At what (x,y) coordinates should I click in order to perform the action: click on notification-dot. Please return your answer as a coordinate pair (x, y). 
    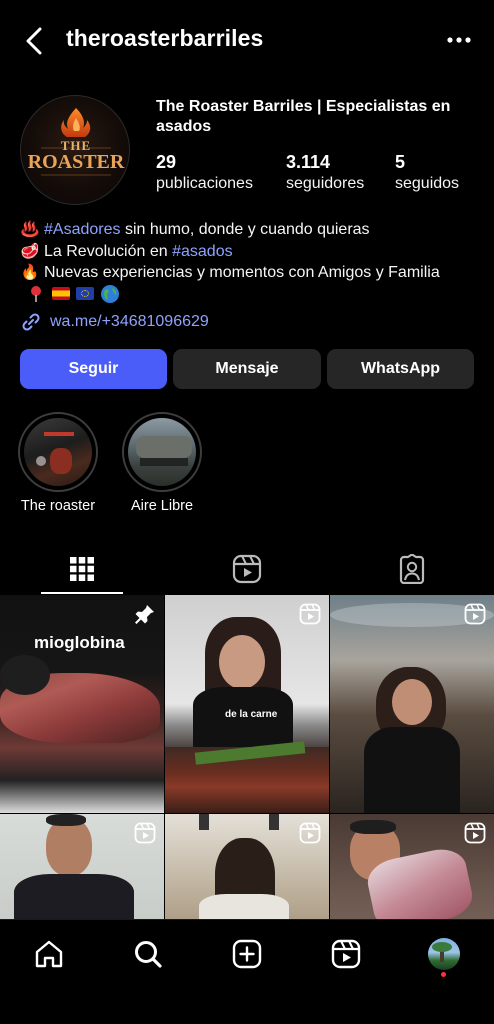
    Looking at the image, I should click on (443, 974).